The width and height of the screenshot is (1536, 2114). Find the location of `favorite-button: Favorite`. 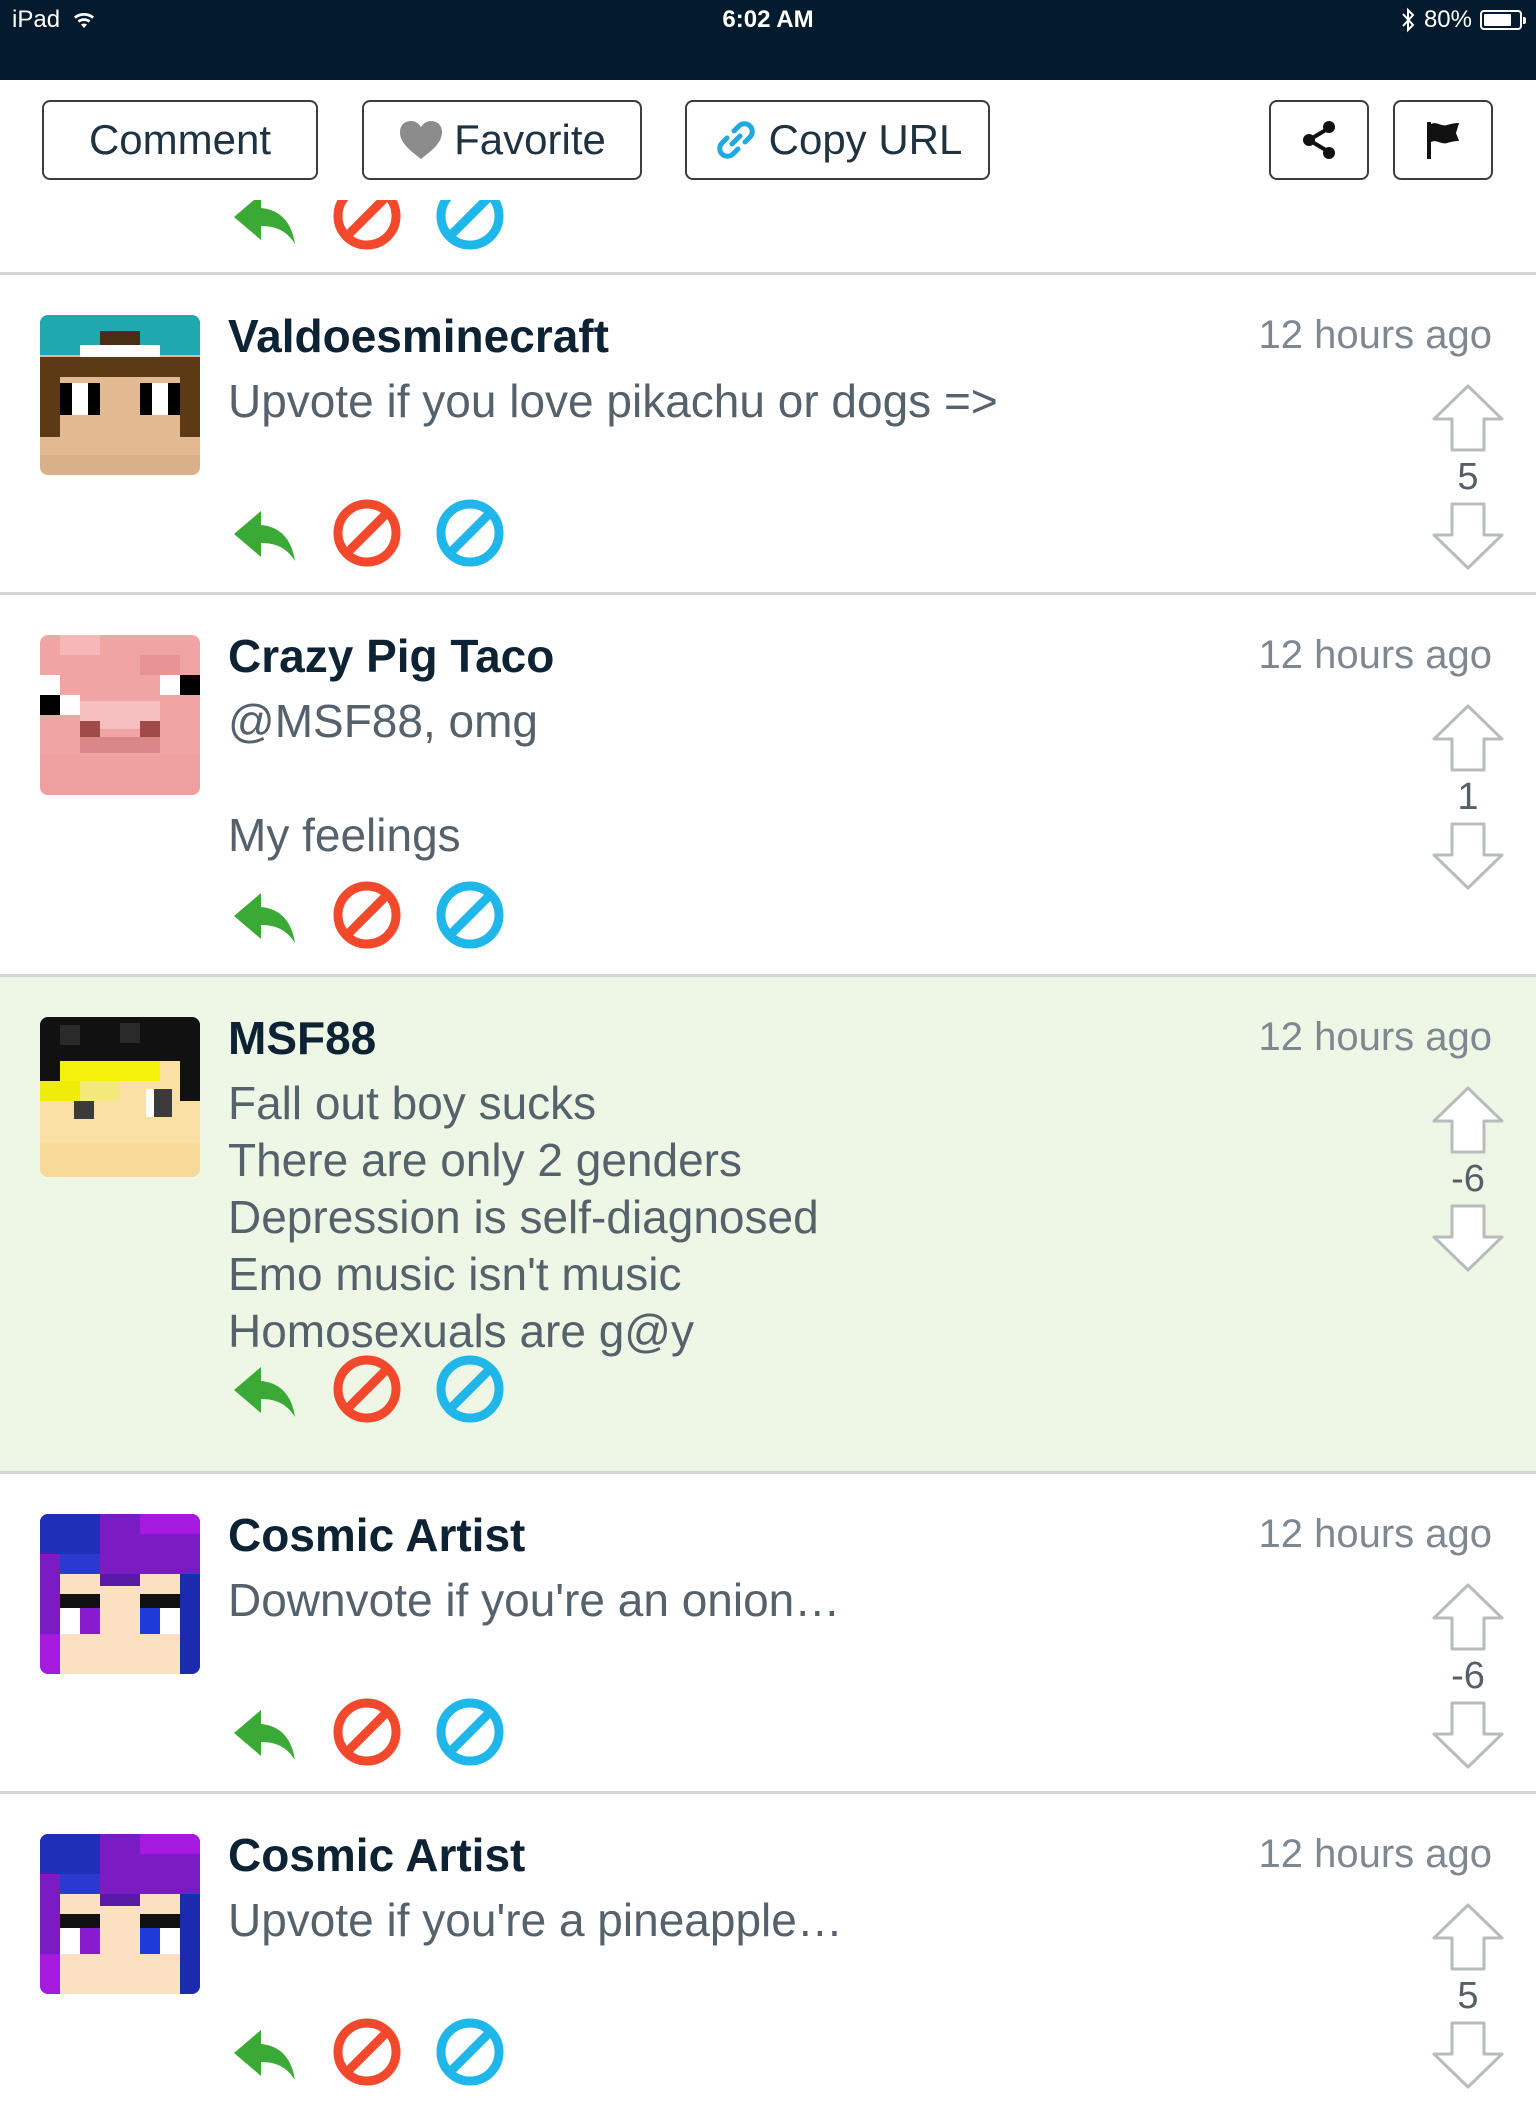

favorite-button: Favorite is located at coordinates (502, 140).